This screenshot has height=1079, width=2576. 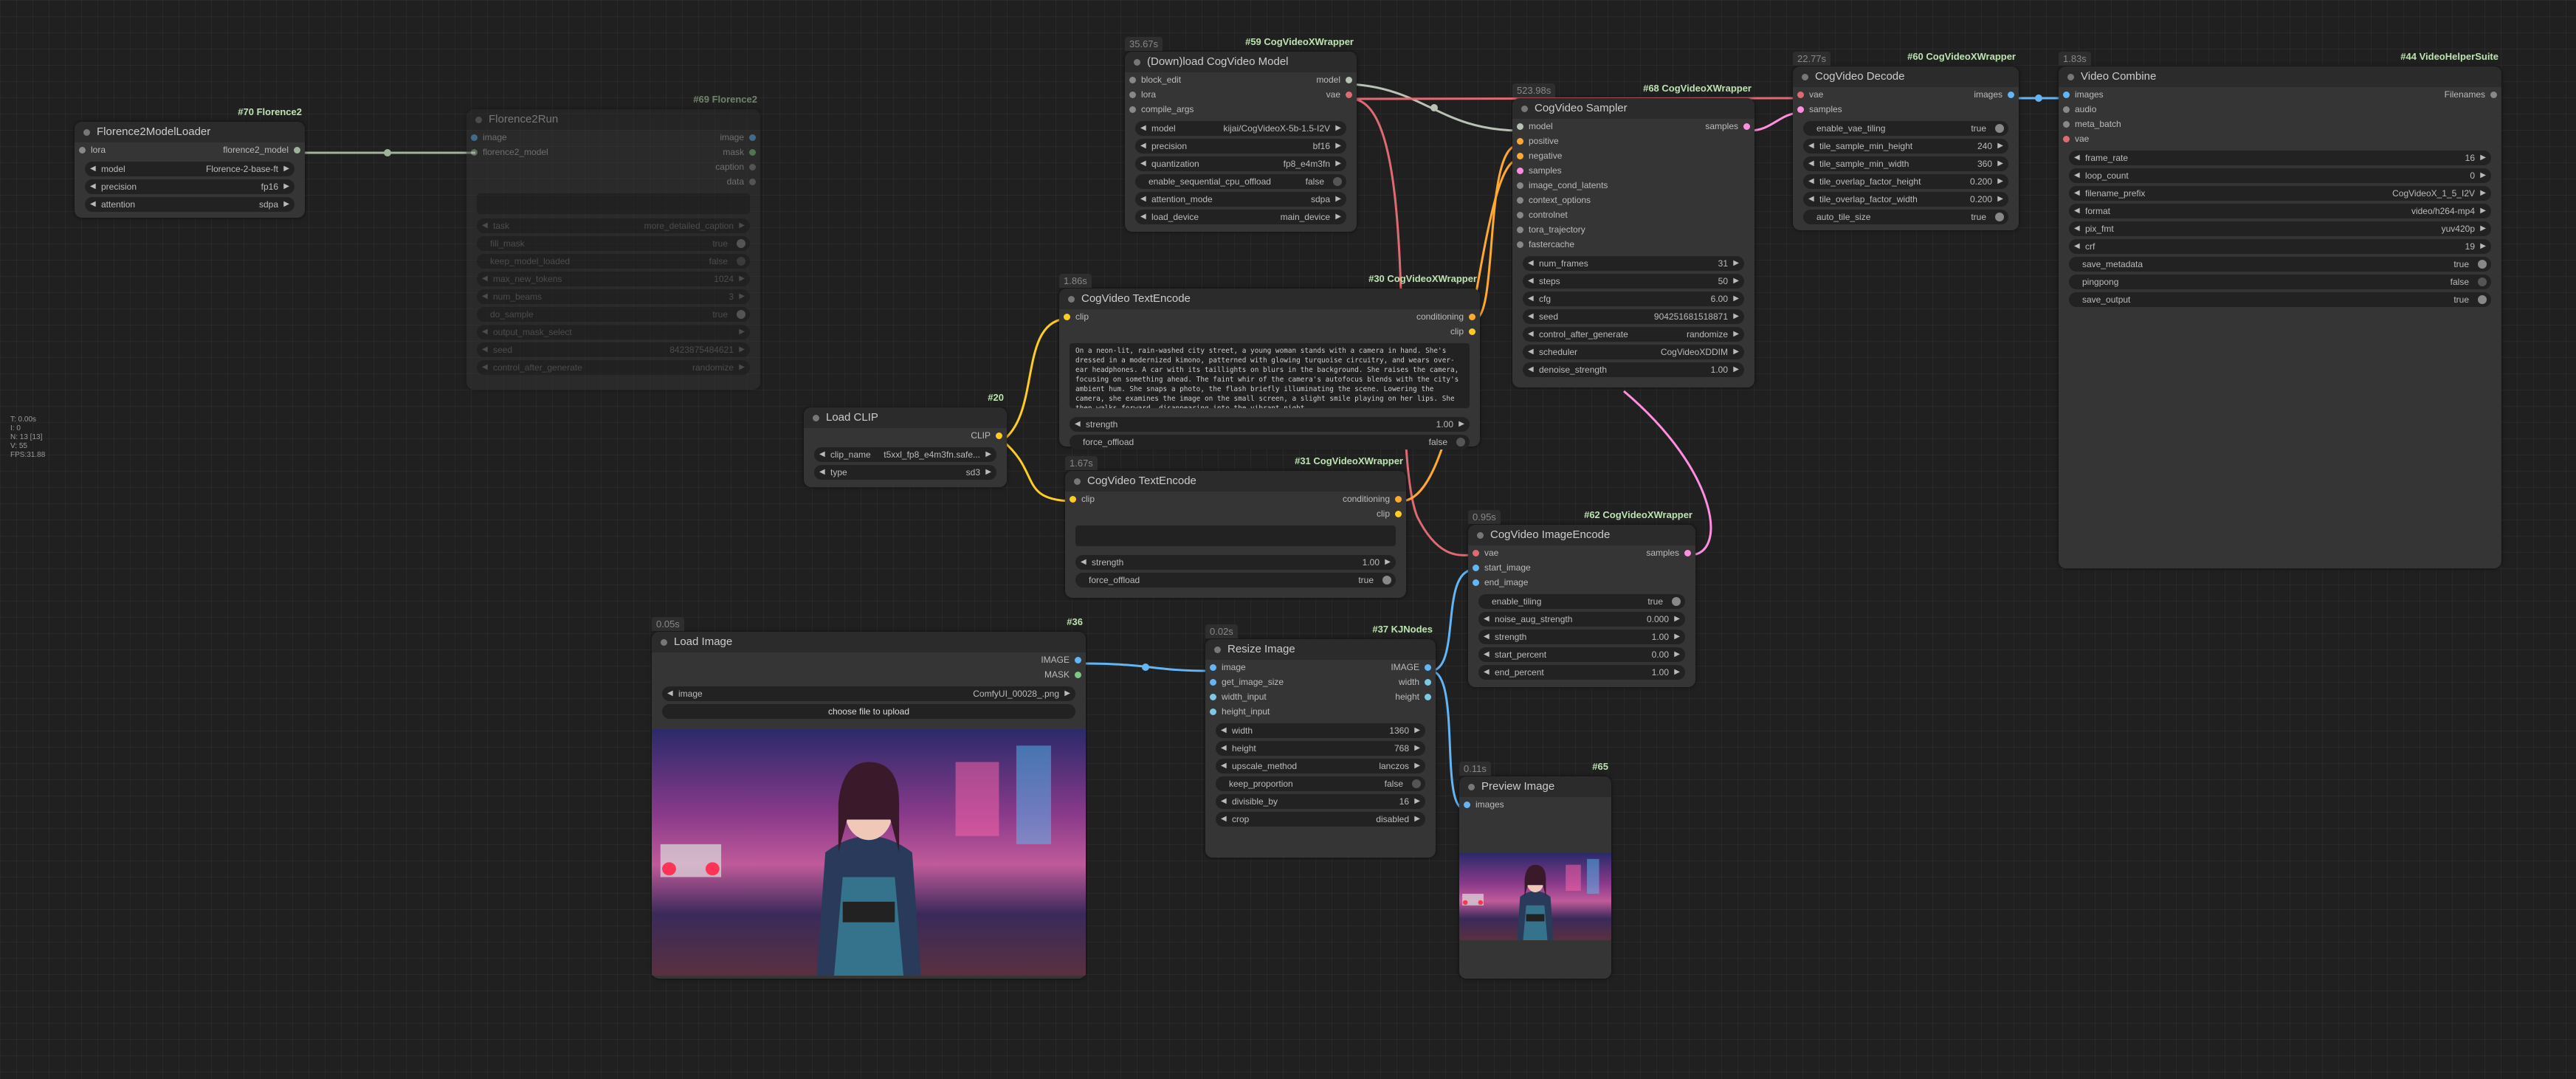 What do you see at coordinates (1634, 316) in the screenshot?
I see `widget-seed: ◀ seed 904251681518871 ▶` at bounding box center [1634, 316].